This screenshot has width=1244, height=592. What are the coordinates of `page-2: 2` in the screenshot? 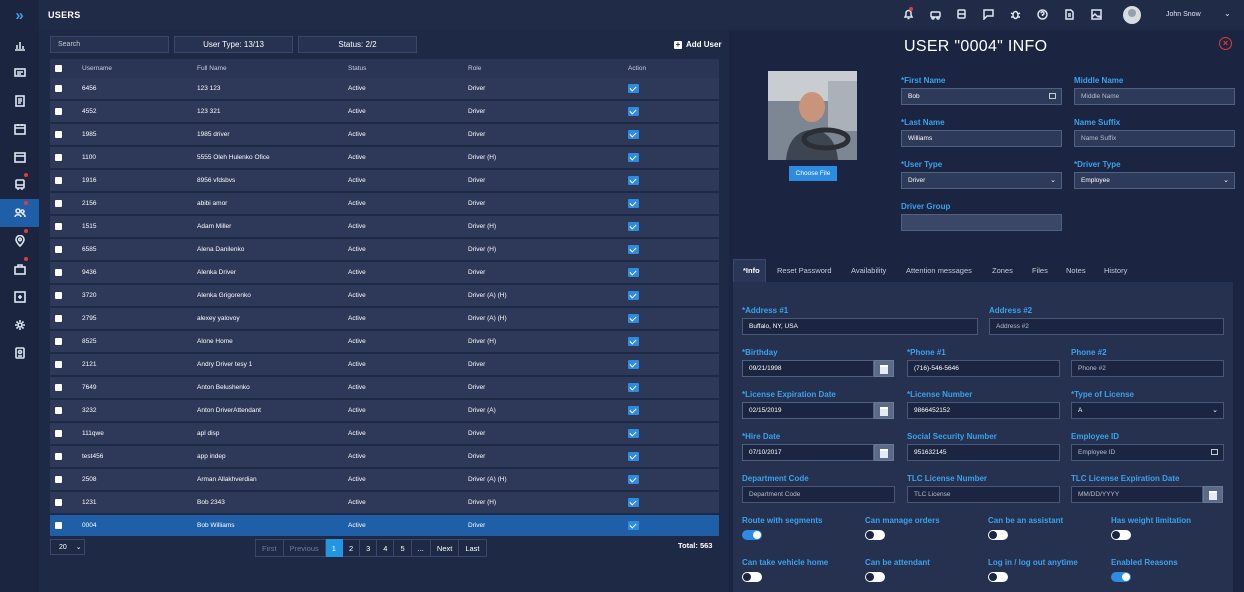 It's located at (351, 548).